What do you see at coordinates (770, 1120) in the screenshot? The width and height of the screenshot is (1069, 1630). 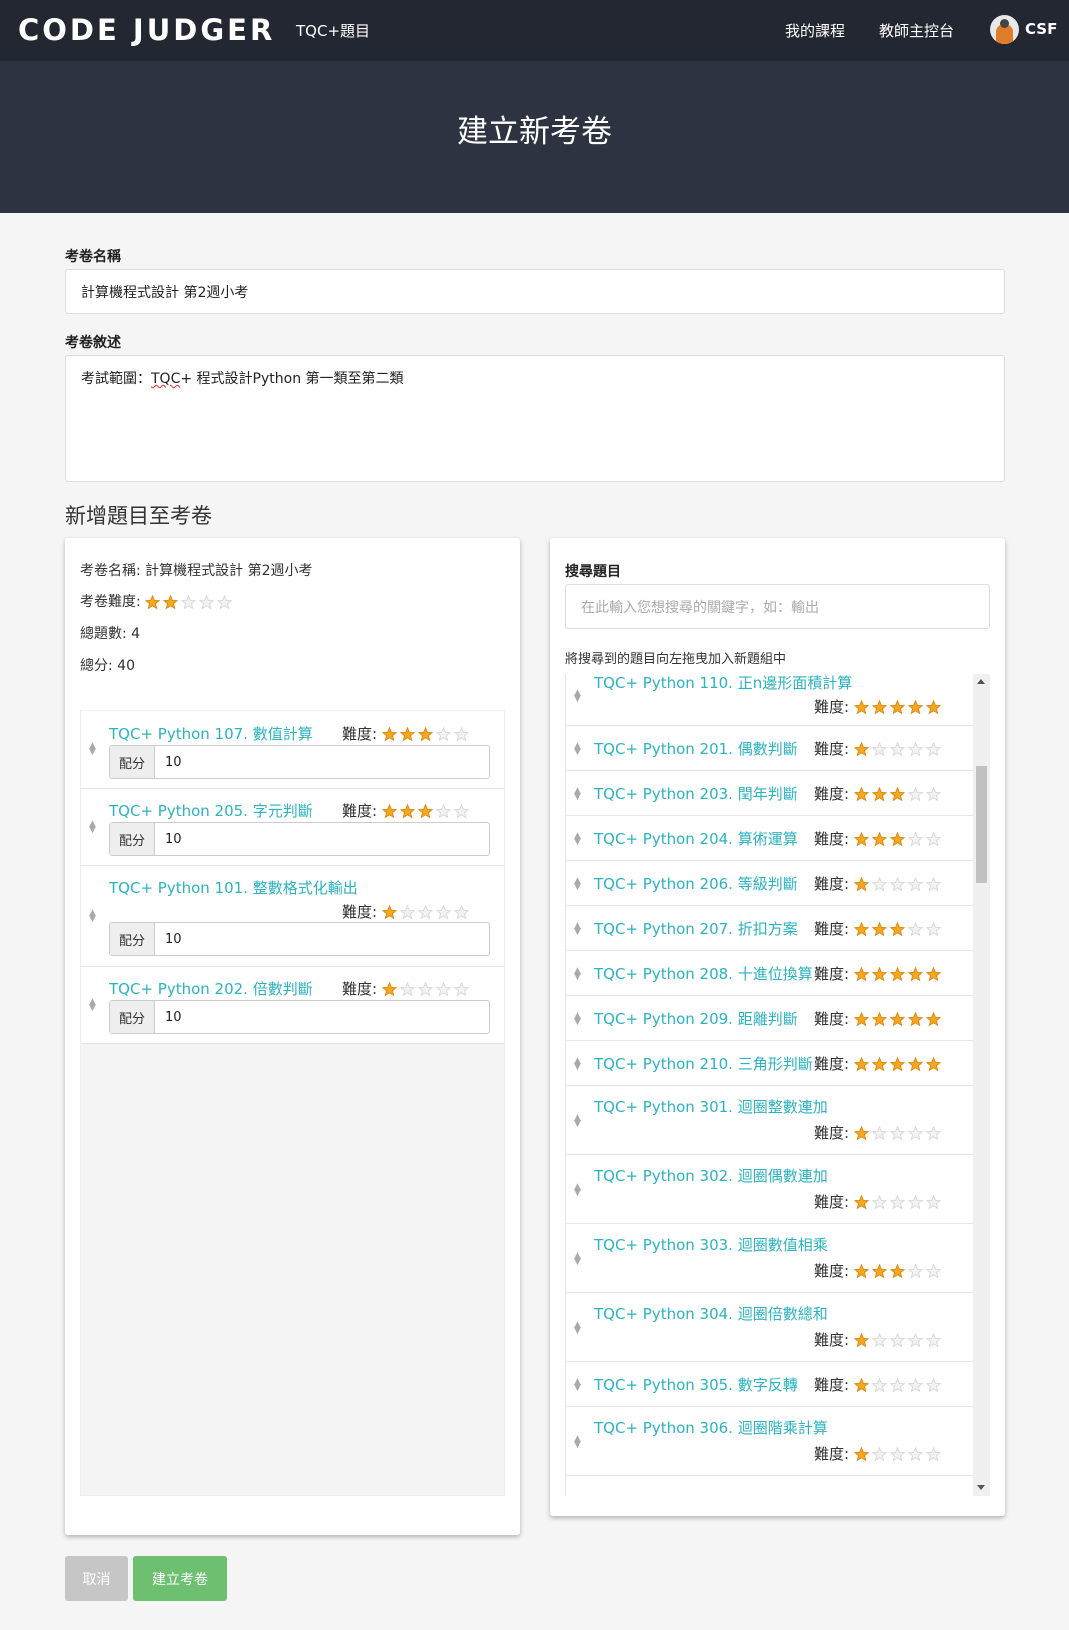 I see `result-item: ▲ ▼ TQC+ Python 301. 迴圈整數連加 難度:` at bounding box center [770, 1120].